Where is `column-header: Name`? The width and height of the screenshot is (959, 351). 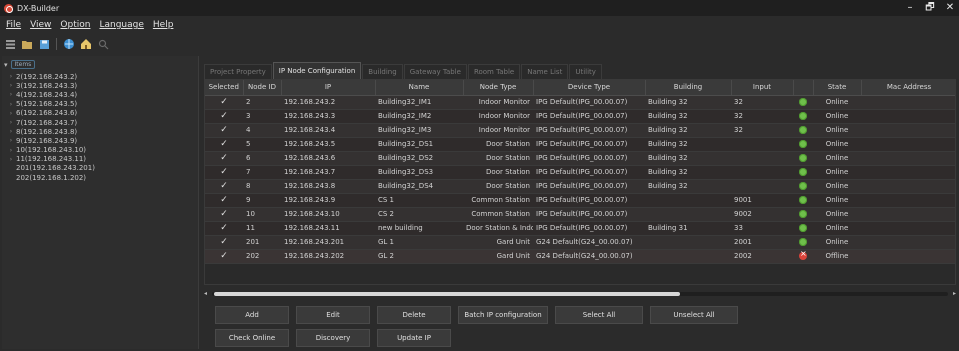
column-header: Name is located at coordinates (419, 88).